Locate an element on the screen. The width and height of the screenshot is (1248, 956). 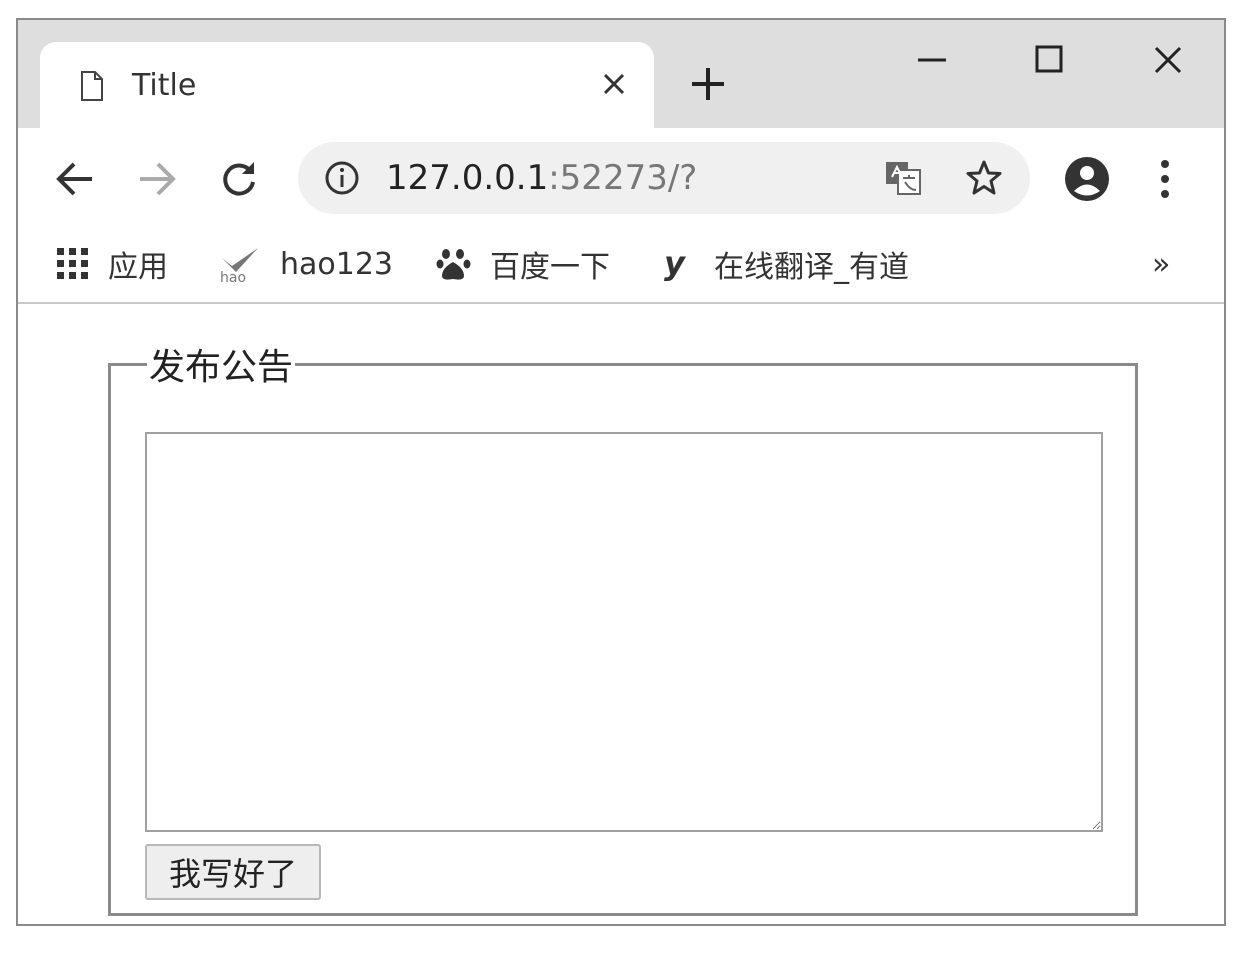
bookmarks-bar: 应用 hao hao123 百度一下 y 在线翻译_有道 » is located at coordinates (621, 265).